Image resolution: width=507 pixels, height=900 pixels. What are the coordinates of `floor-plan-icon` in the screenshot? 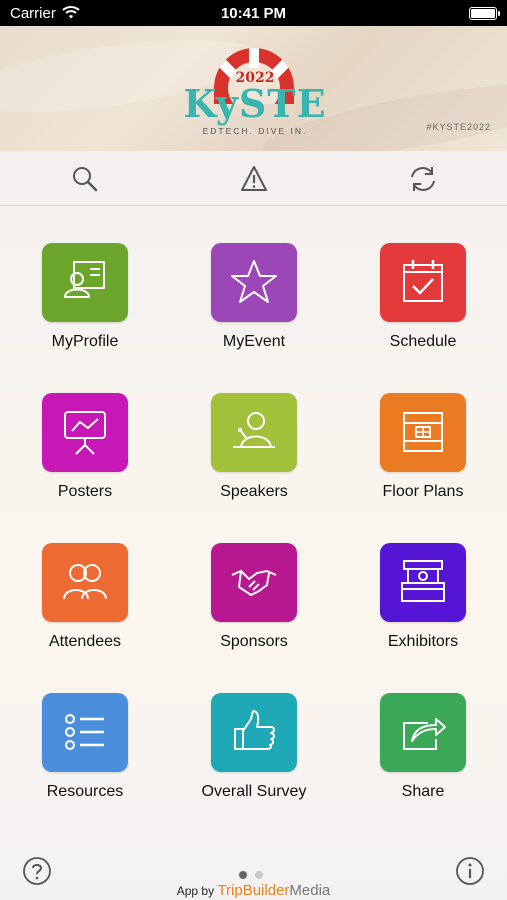 It's located at (423, 432).